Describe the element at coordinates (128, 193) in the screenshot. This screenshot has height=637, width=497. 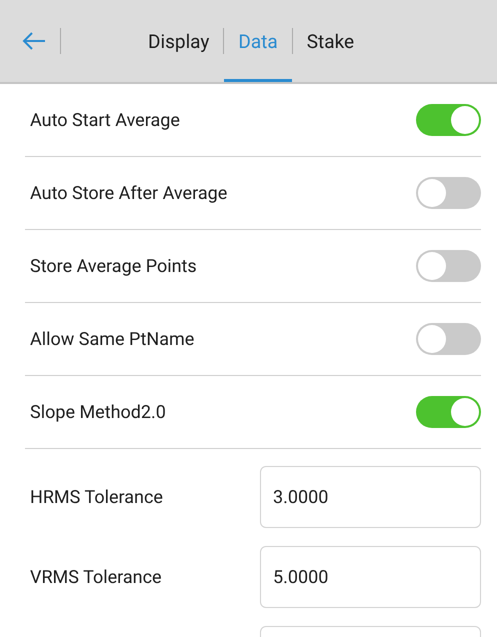
I see `setting-label: Auto Store After Average` at that location.